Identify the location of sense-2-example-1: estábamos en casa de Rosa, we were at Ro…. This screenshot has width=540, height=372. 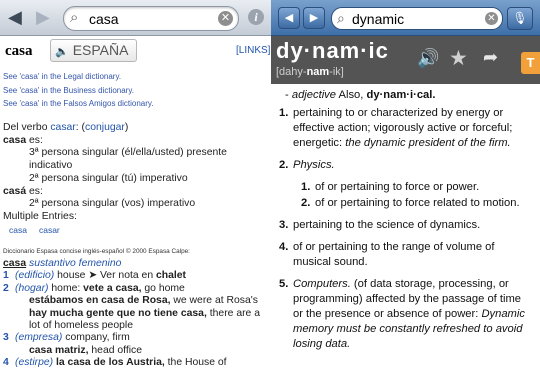
(135, 301).